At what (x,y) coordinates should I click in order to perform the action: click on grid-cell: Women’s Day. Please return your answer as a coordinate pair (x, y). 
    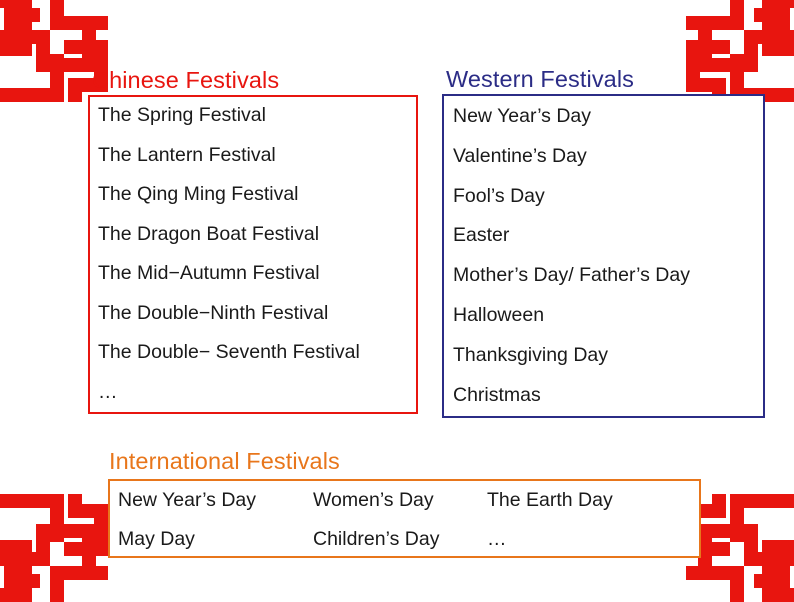
    Looking at the image, I should click on (373, 500).